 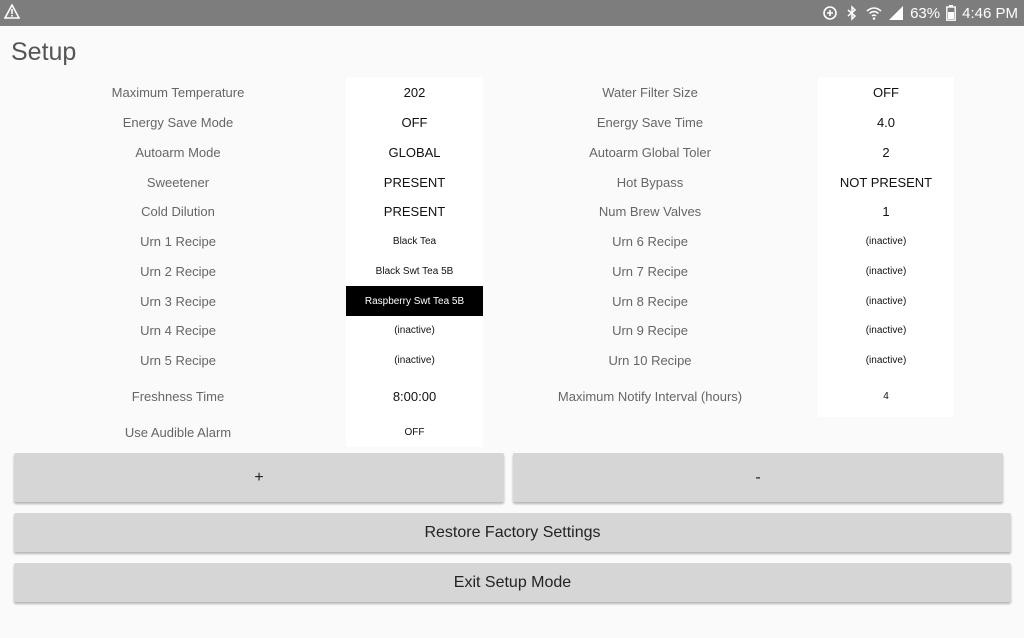 What do you see at coordinates (178, 182) in the screenshot?
I see `setting-label: Sweetener` at bounding box center [178, 182].